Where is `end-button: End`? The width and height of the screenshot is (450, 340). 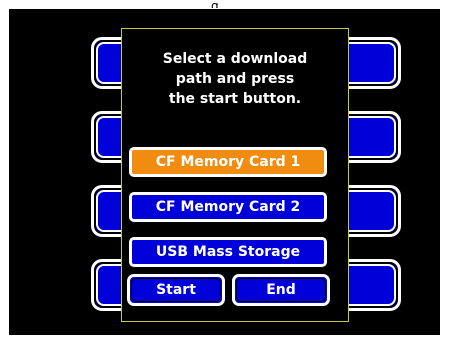 end-button: End is located at coordinates (281, 290).